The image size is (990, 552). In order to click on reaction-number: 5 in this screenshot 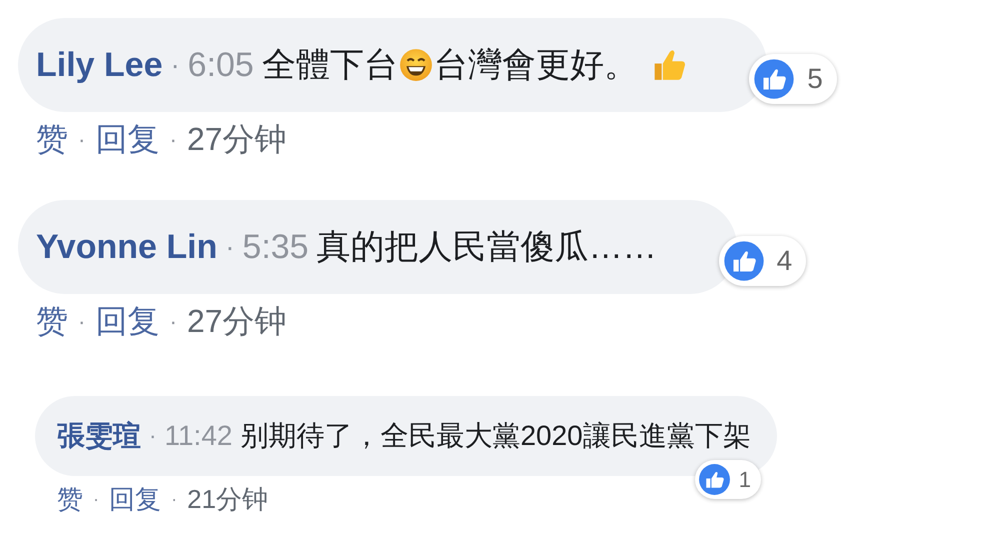, I will do `click(815, 79)`.